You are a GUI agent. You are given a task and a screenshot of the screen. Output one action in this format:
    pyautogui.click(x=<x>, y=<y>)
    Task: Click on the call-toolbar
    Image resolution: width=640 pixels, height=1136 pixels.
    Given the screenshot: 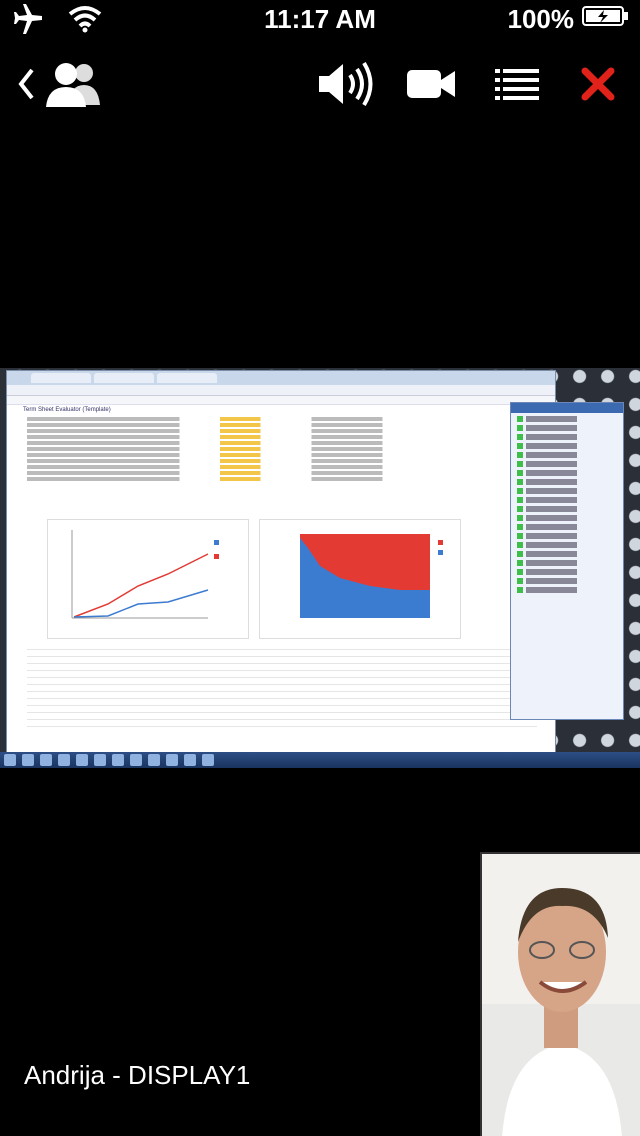 What is the action you would take?
    pyautogui.click(x=320, y=86)
    